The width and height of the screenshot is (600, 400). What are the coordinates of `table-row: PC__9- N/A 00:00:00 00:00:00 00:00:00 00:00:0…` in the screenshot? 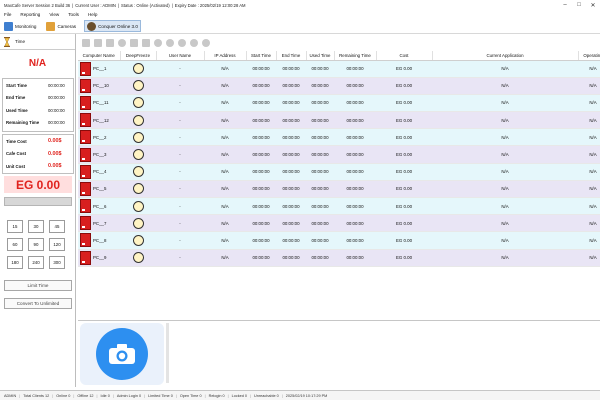 It's located at (339, 258).